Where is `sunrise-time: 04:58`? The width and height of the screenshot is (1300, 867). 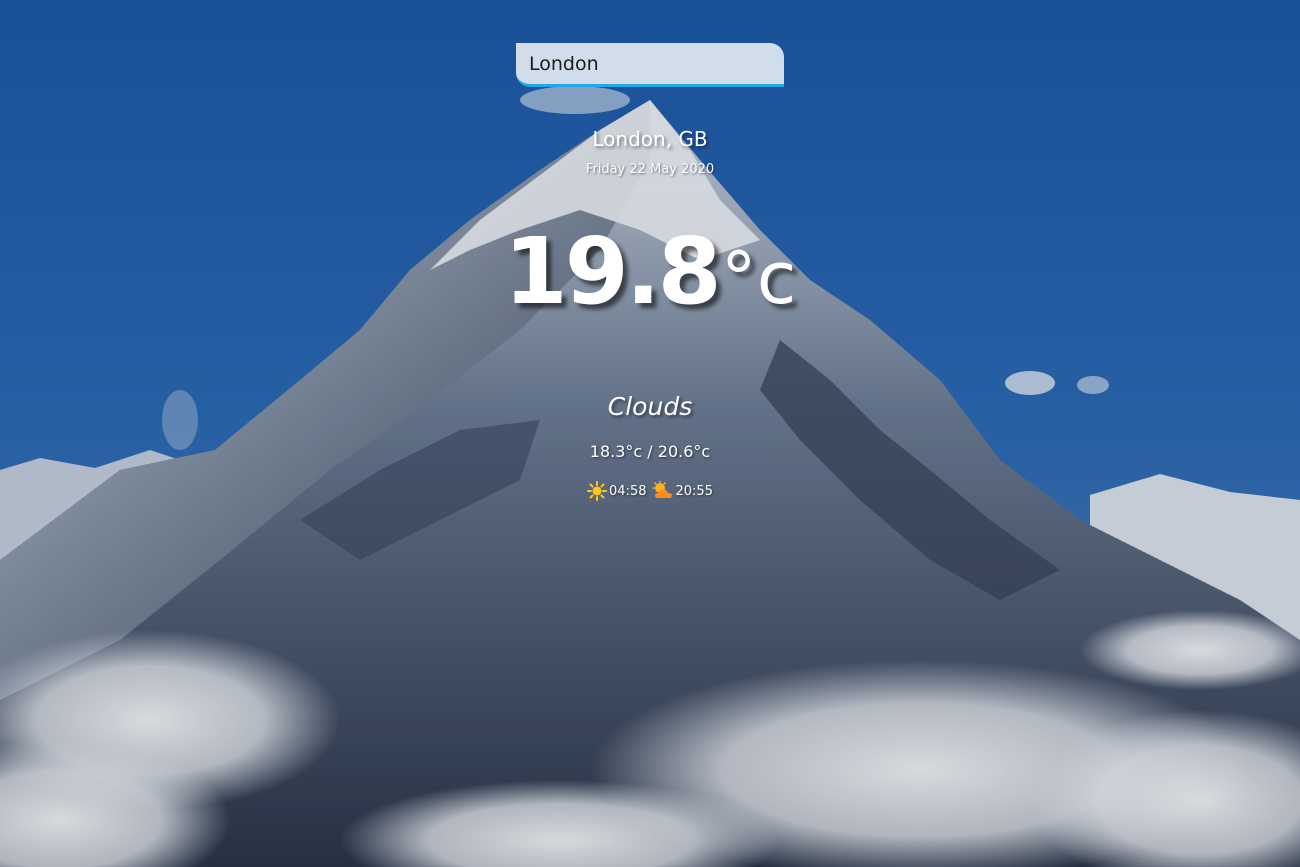 sunrise-time: 04:58 is located at coordinates (628, 491).